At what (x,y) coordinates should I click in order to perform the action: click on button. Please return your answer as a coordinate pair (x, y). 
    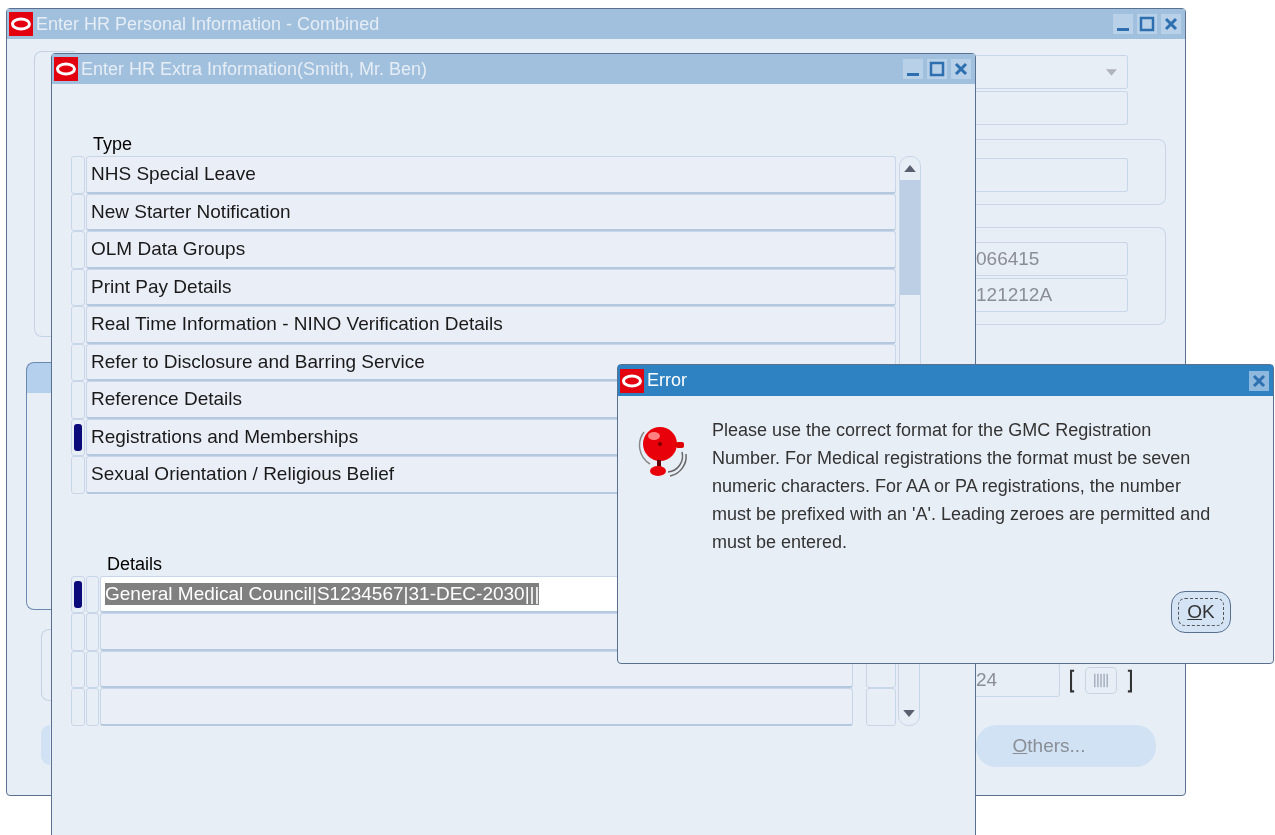
    Looking at the image, I should click on (45, 745).